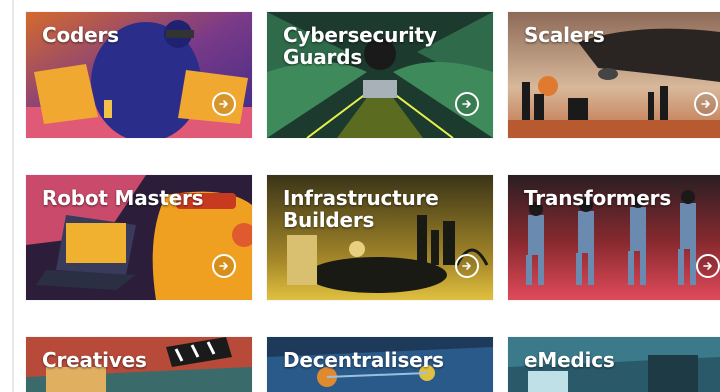 The image size is (720, 392). I want to click on card-title: Cybersecurity Guards, so click(360, 46).